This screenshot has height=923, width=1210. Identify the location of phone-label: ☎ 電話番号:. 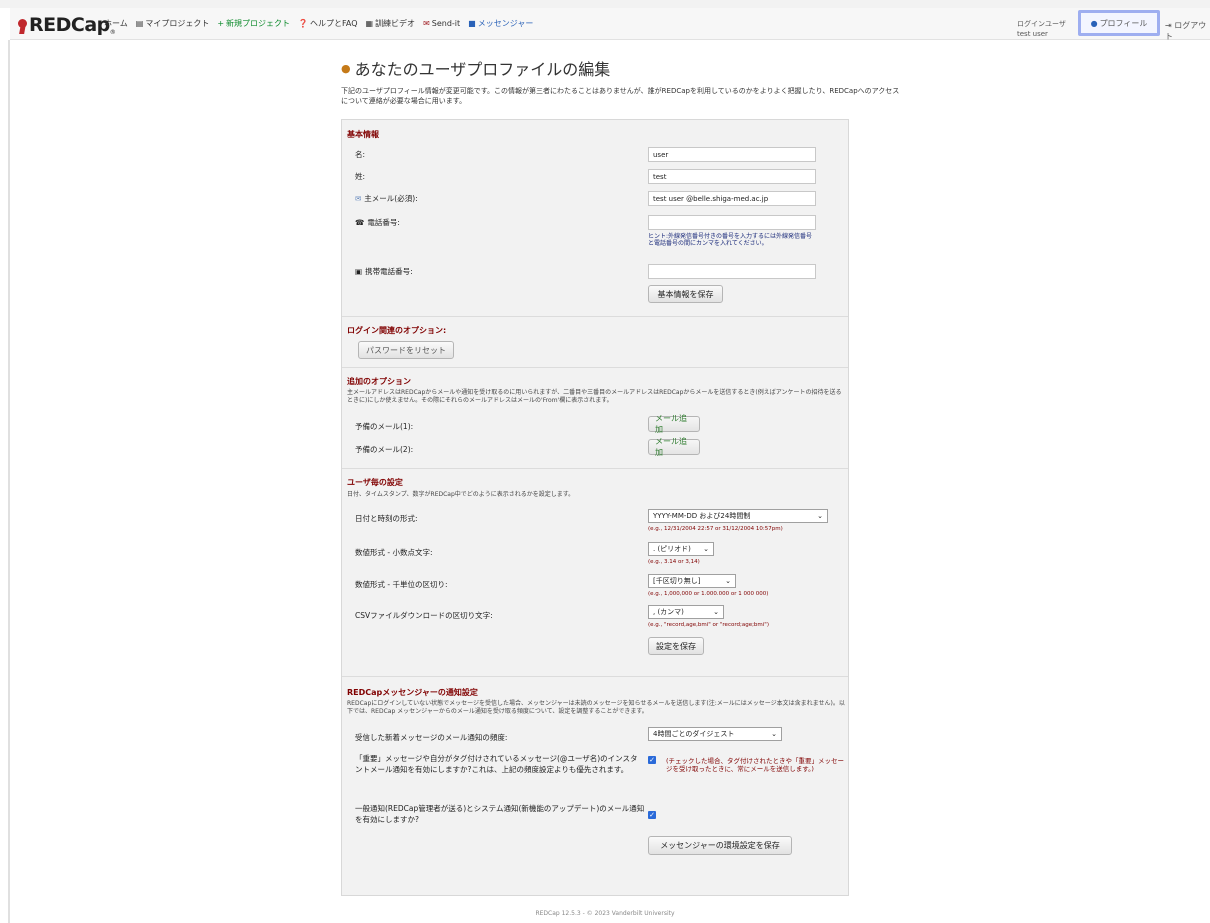
(377, 222).